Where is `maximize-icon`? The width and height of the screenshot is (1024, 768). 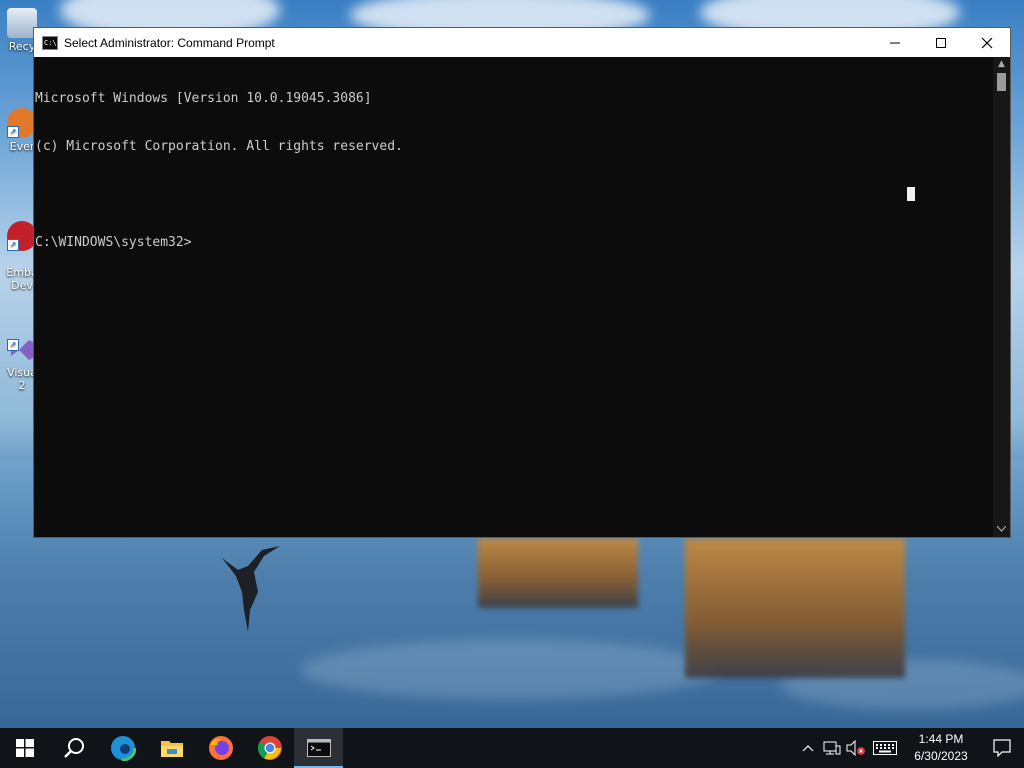
maximize-icon is located at coordinates (941, 42).